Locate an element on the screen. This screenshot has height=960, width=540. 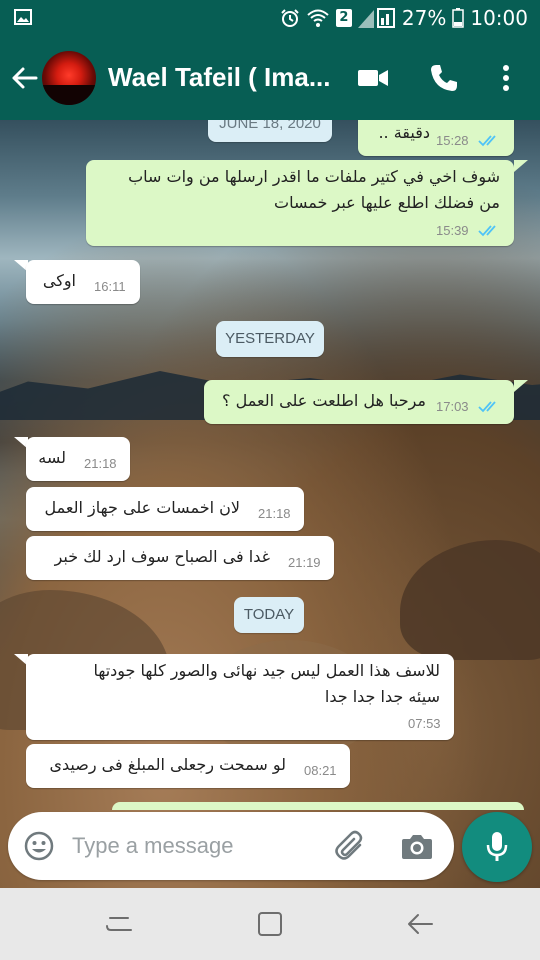
camera-icon is located at coordinates (417, 846).